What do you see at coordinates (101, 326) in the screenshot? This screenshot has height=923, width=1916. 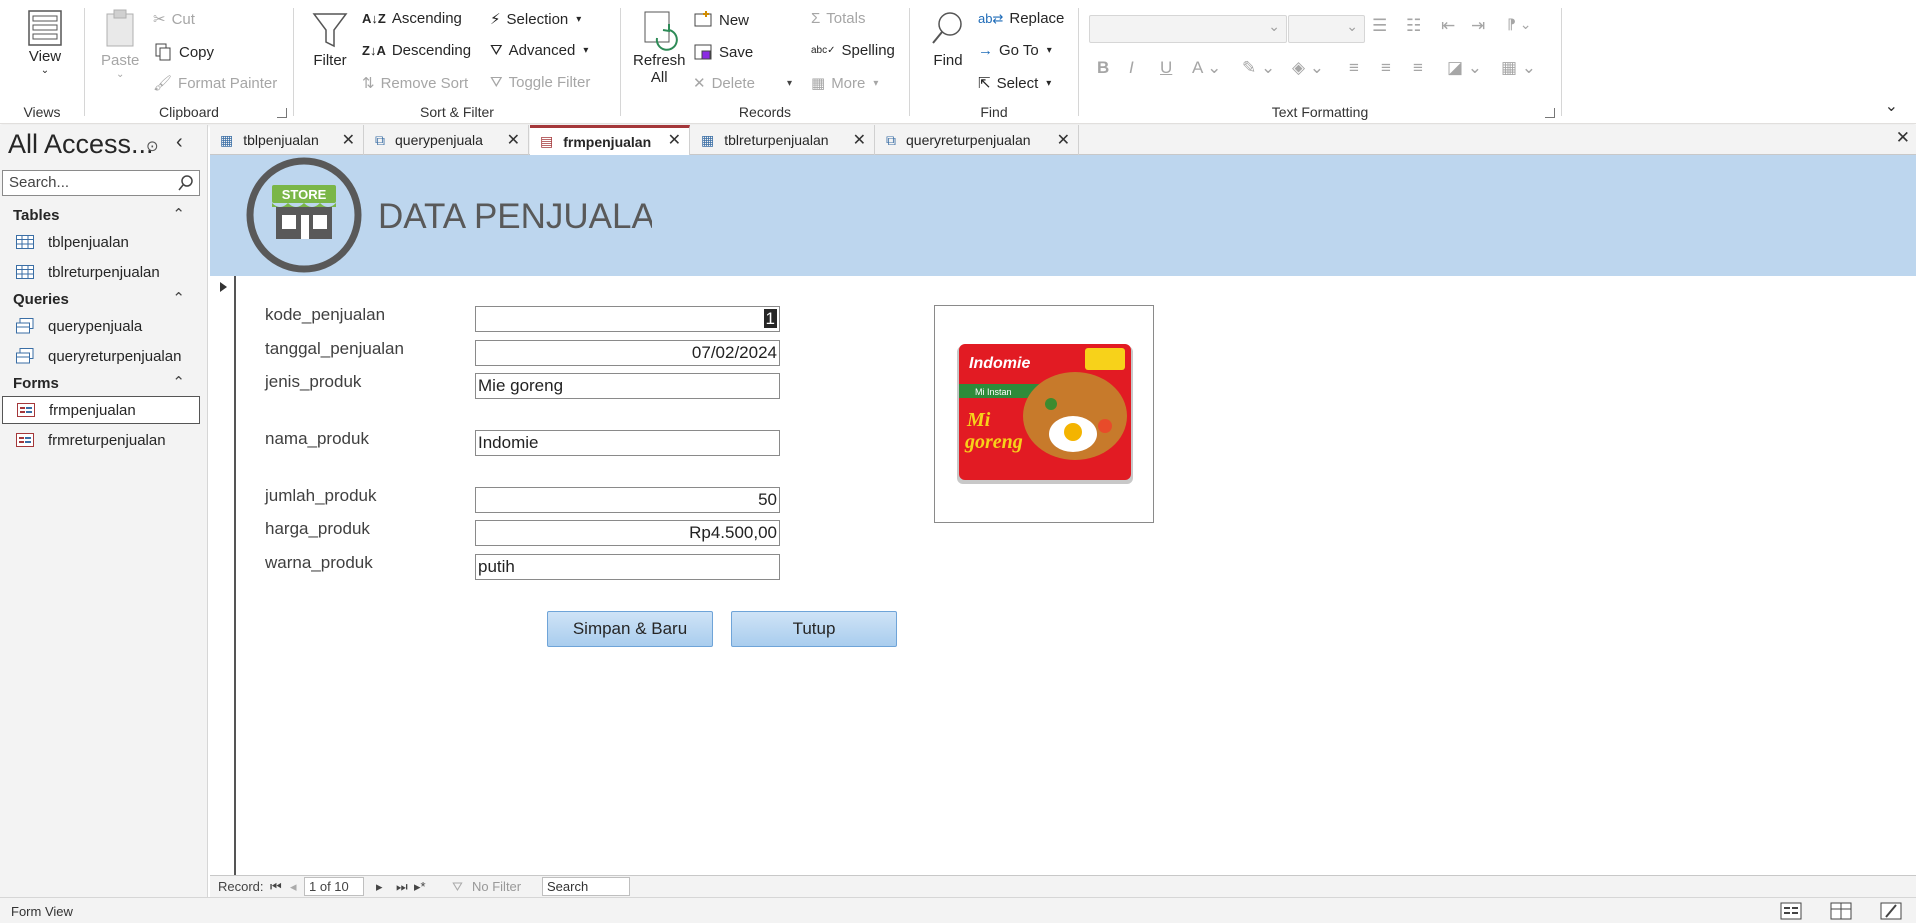 I see `nav-item-querypenjuala: querypenjuala` at bounding box center [101, 326].